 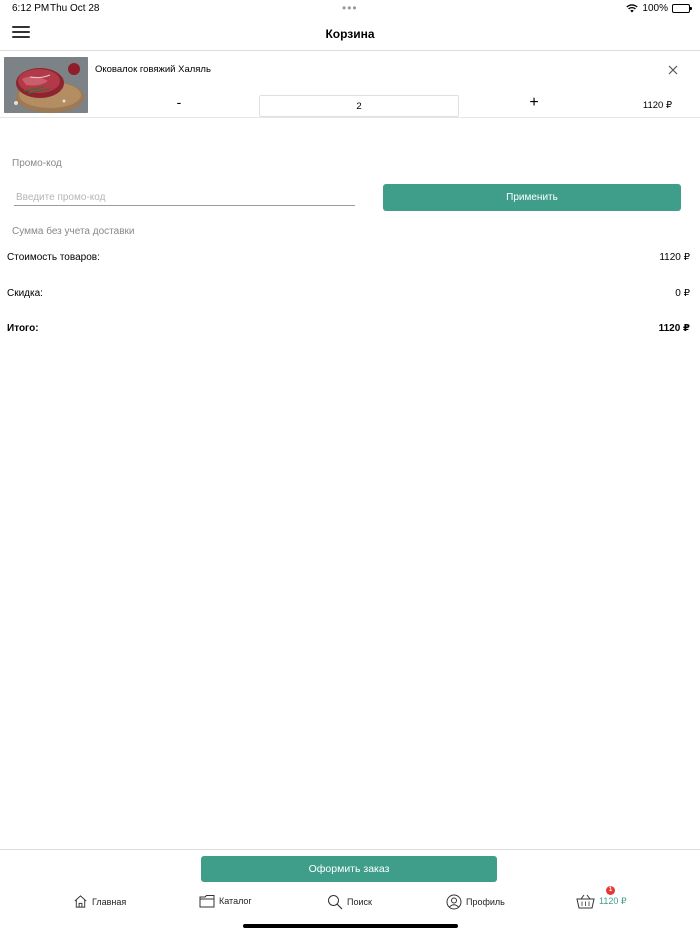 I want to click on page-title: Корзина, so click(x=350, y=34).